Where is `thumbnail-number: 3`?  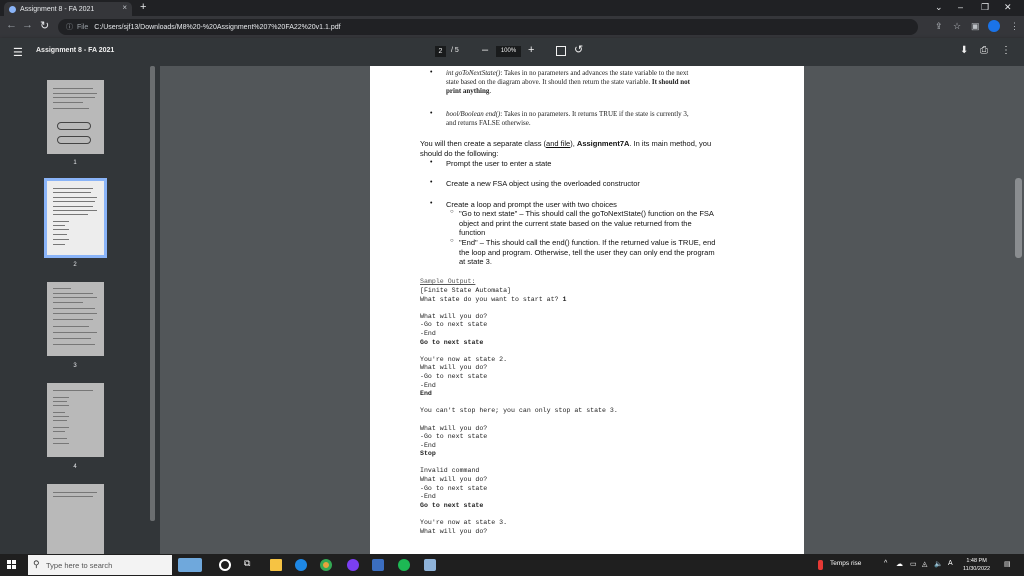 thumbnail-number: 3 is located at coordinates (75, 366).